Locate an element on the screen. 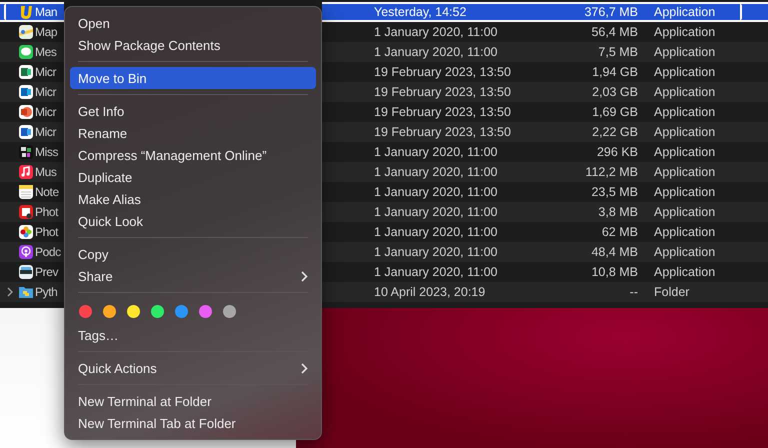  file-size: 1,69 GB is located at coordinates (615, 112).